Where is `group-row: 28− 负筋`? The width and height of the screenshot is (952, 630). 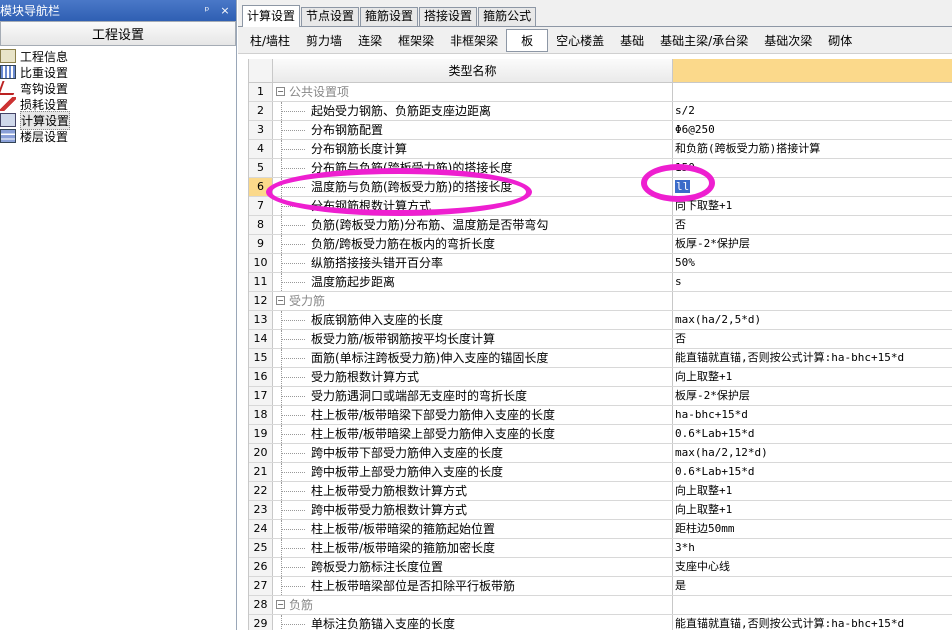
group-row: 28− 负筋 is located at coordinates (600, 605).